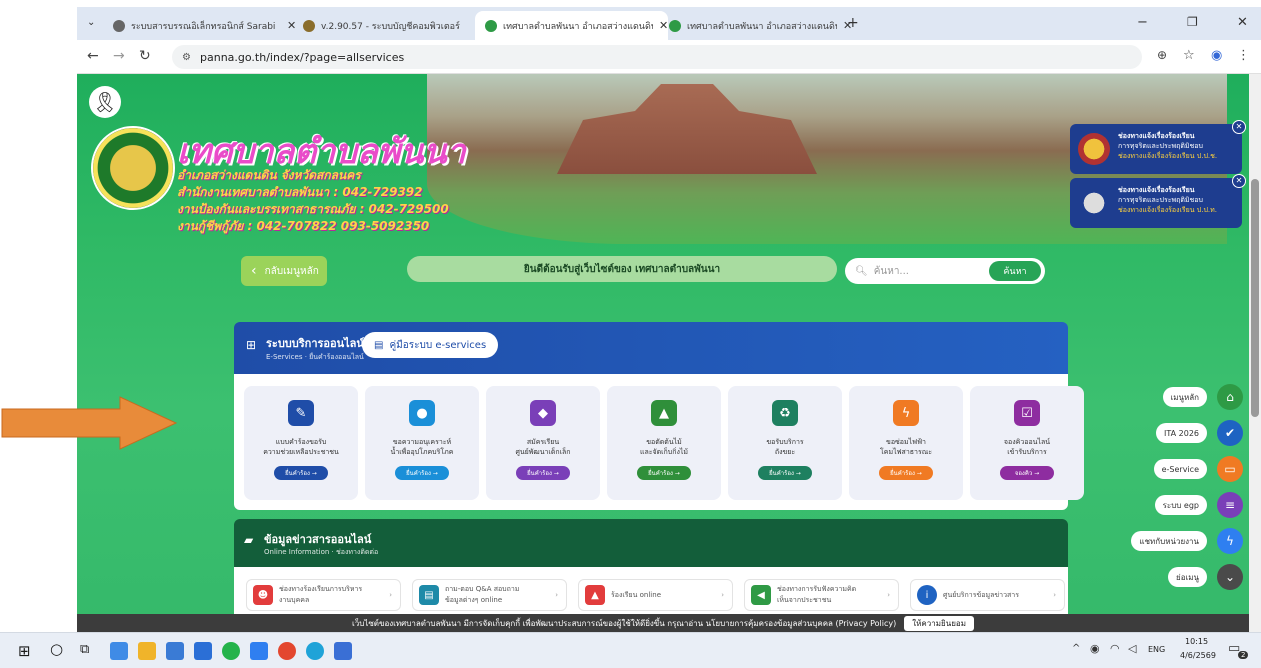 Image resolution: width=1261 pixels, height=668 pixels. Describe the element at coordinates (853, 23) in the screenshot. I see `new-tab-button: +` at that location.